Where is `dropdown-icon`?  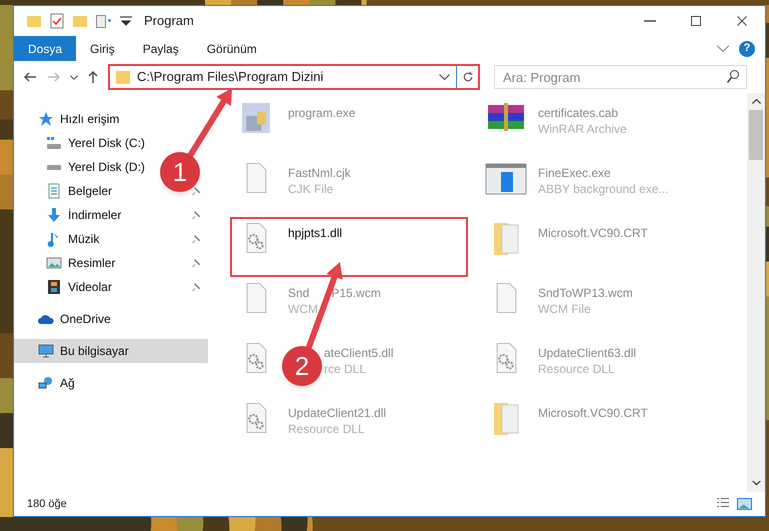 dropdown-icon is located at coordinates (126, 21).